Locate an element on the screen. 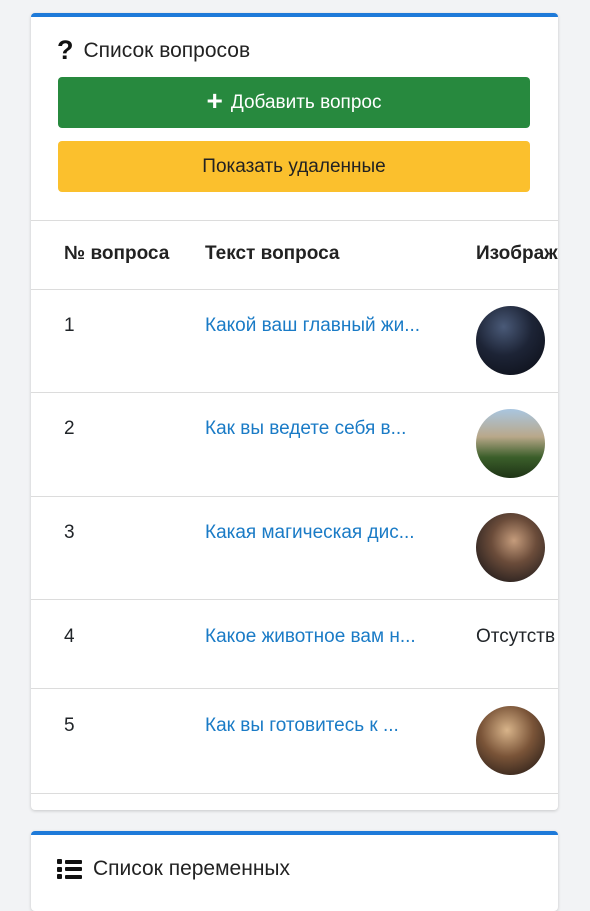 This screenshot has width=590, height=911. table-row: 4 Какое животное вам н... Отсутств is located at coordinates (294, 644).